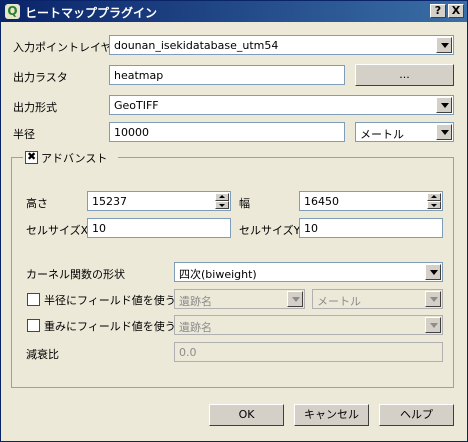 The height and width of the screenshot is (442, 468). What do you see at coordinates (196, 45) in the screenshot?
I see `input-layer-value: dounan_isekidatabase_utm54` at bounding box center [196, 45].